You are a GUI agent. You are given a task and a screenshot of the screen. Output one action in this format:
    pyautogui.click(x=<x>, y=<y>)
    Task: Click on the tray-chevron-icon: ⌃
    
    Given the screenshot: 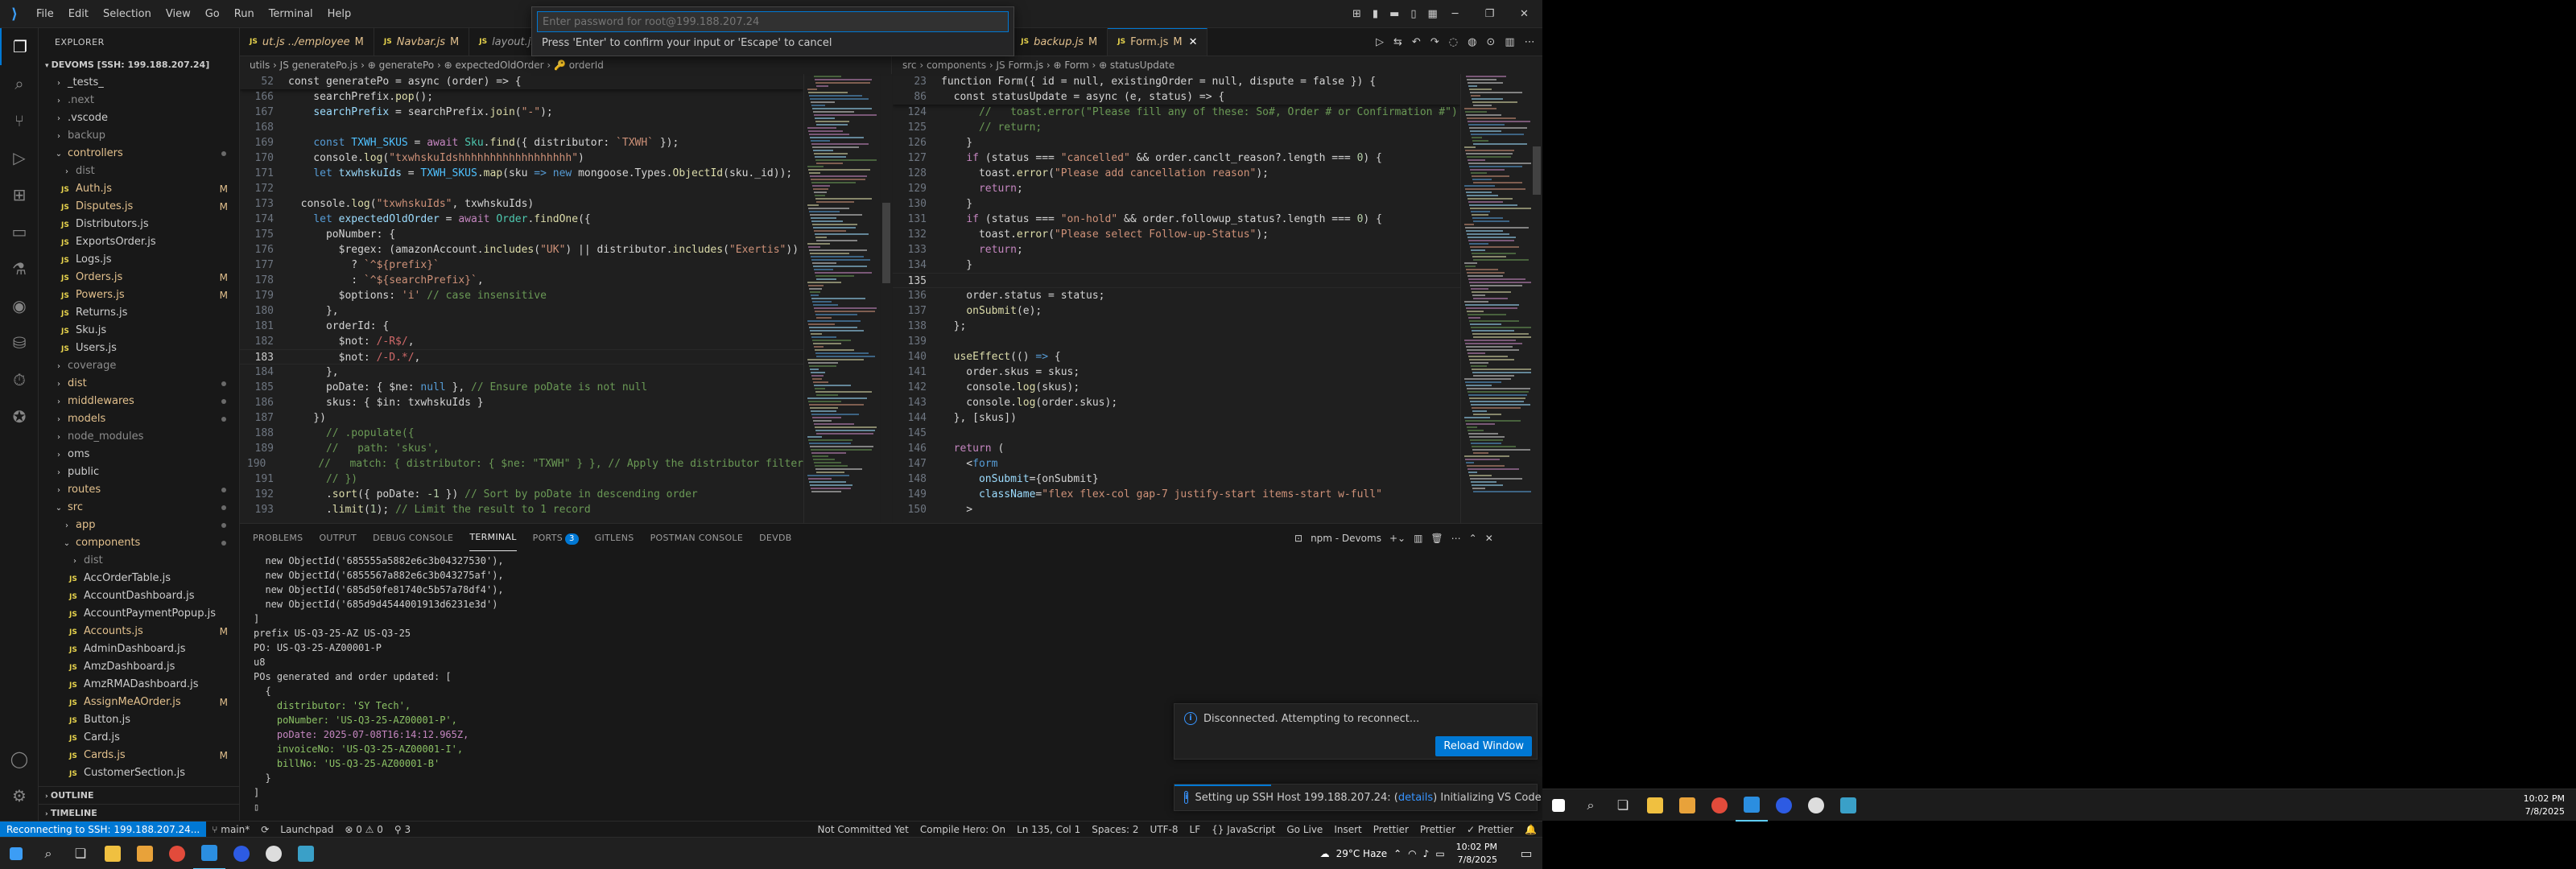 What is the action you would take?
    pyautogui.click(x=1397, y=853)
    